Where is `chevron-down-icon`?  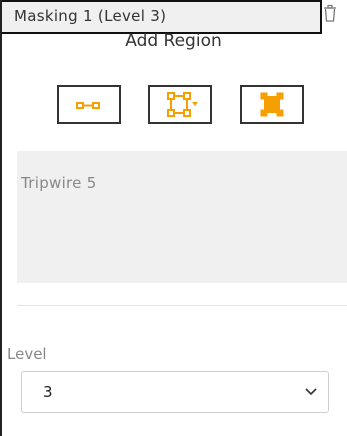
chevron-down-icon is located at coordinates (311, 392).